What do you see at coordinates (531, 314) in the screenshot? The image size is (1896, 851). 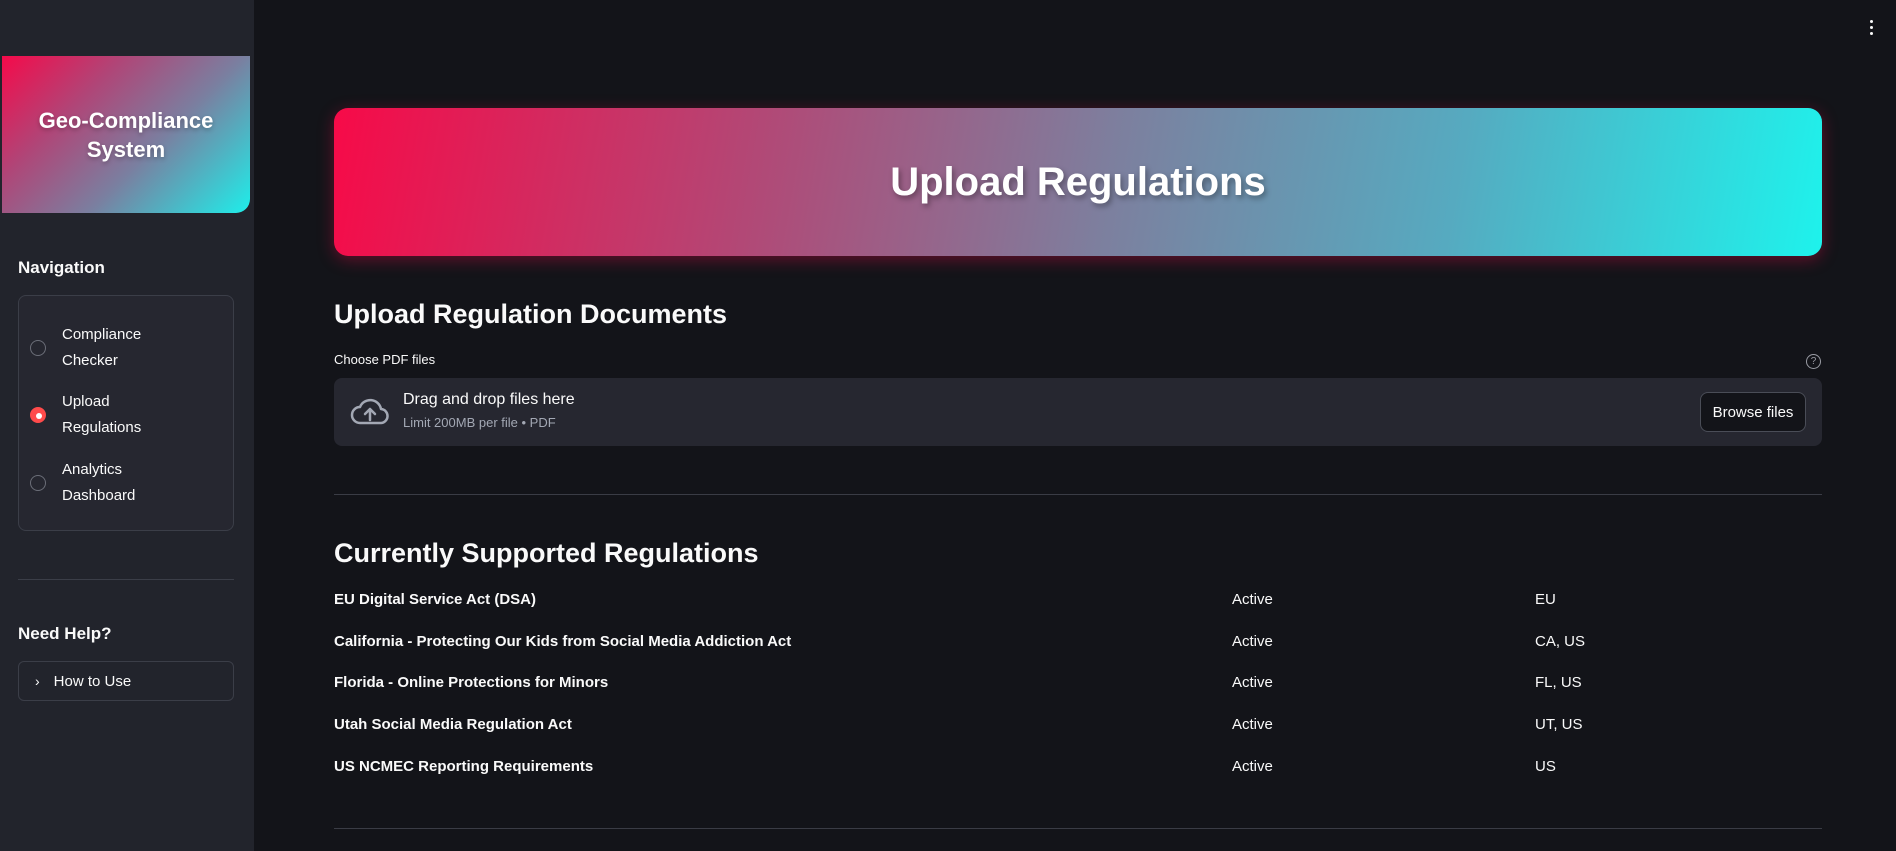 I see `upload-section-title: Upload Regulation Documents` at bounding box center [531, 314].